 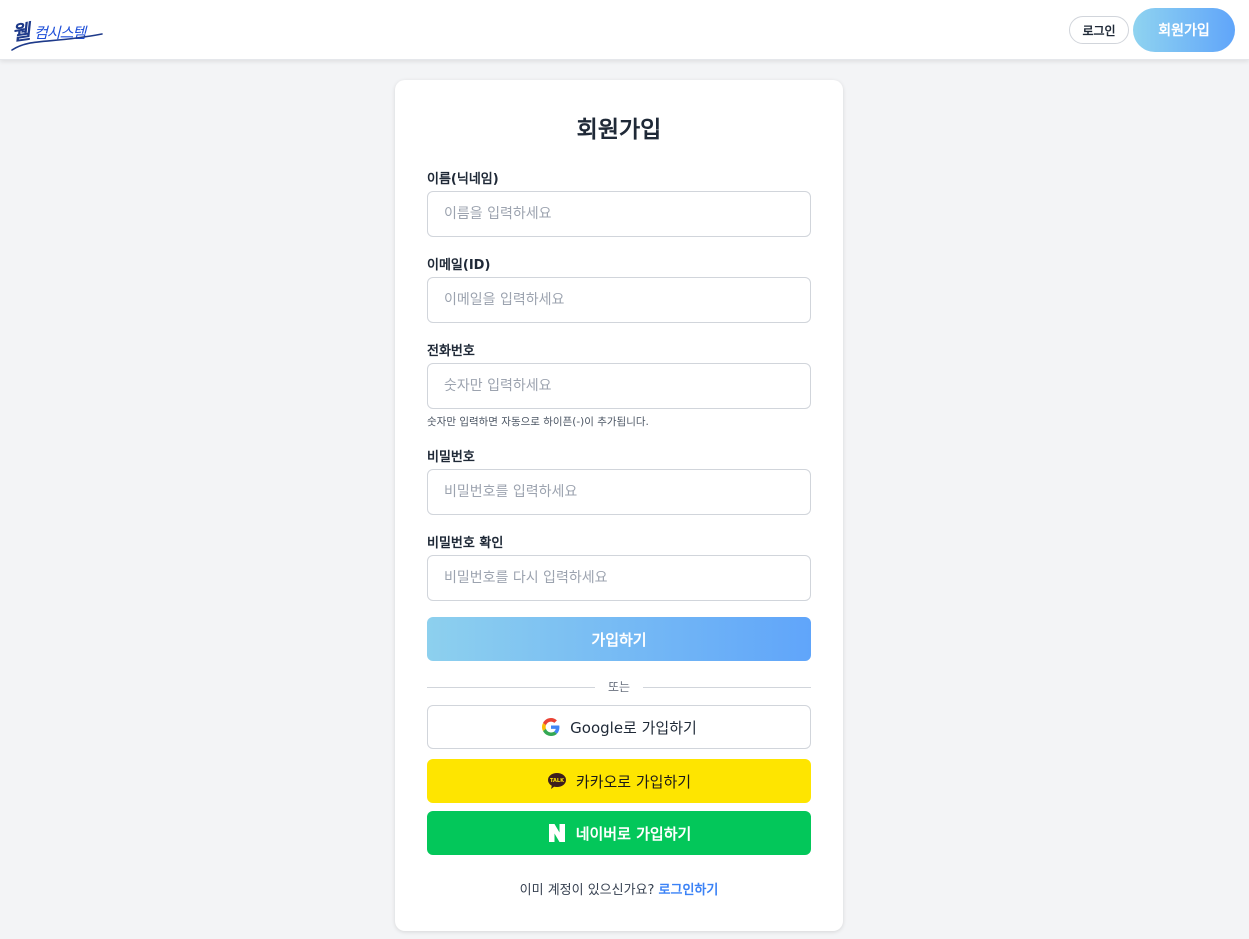 I want to click on svg-text: 웰, so click(x=22, y=32).